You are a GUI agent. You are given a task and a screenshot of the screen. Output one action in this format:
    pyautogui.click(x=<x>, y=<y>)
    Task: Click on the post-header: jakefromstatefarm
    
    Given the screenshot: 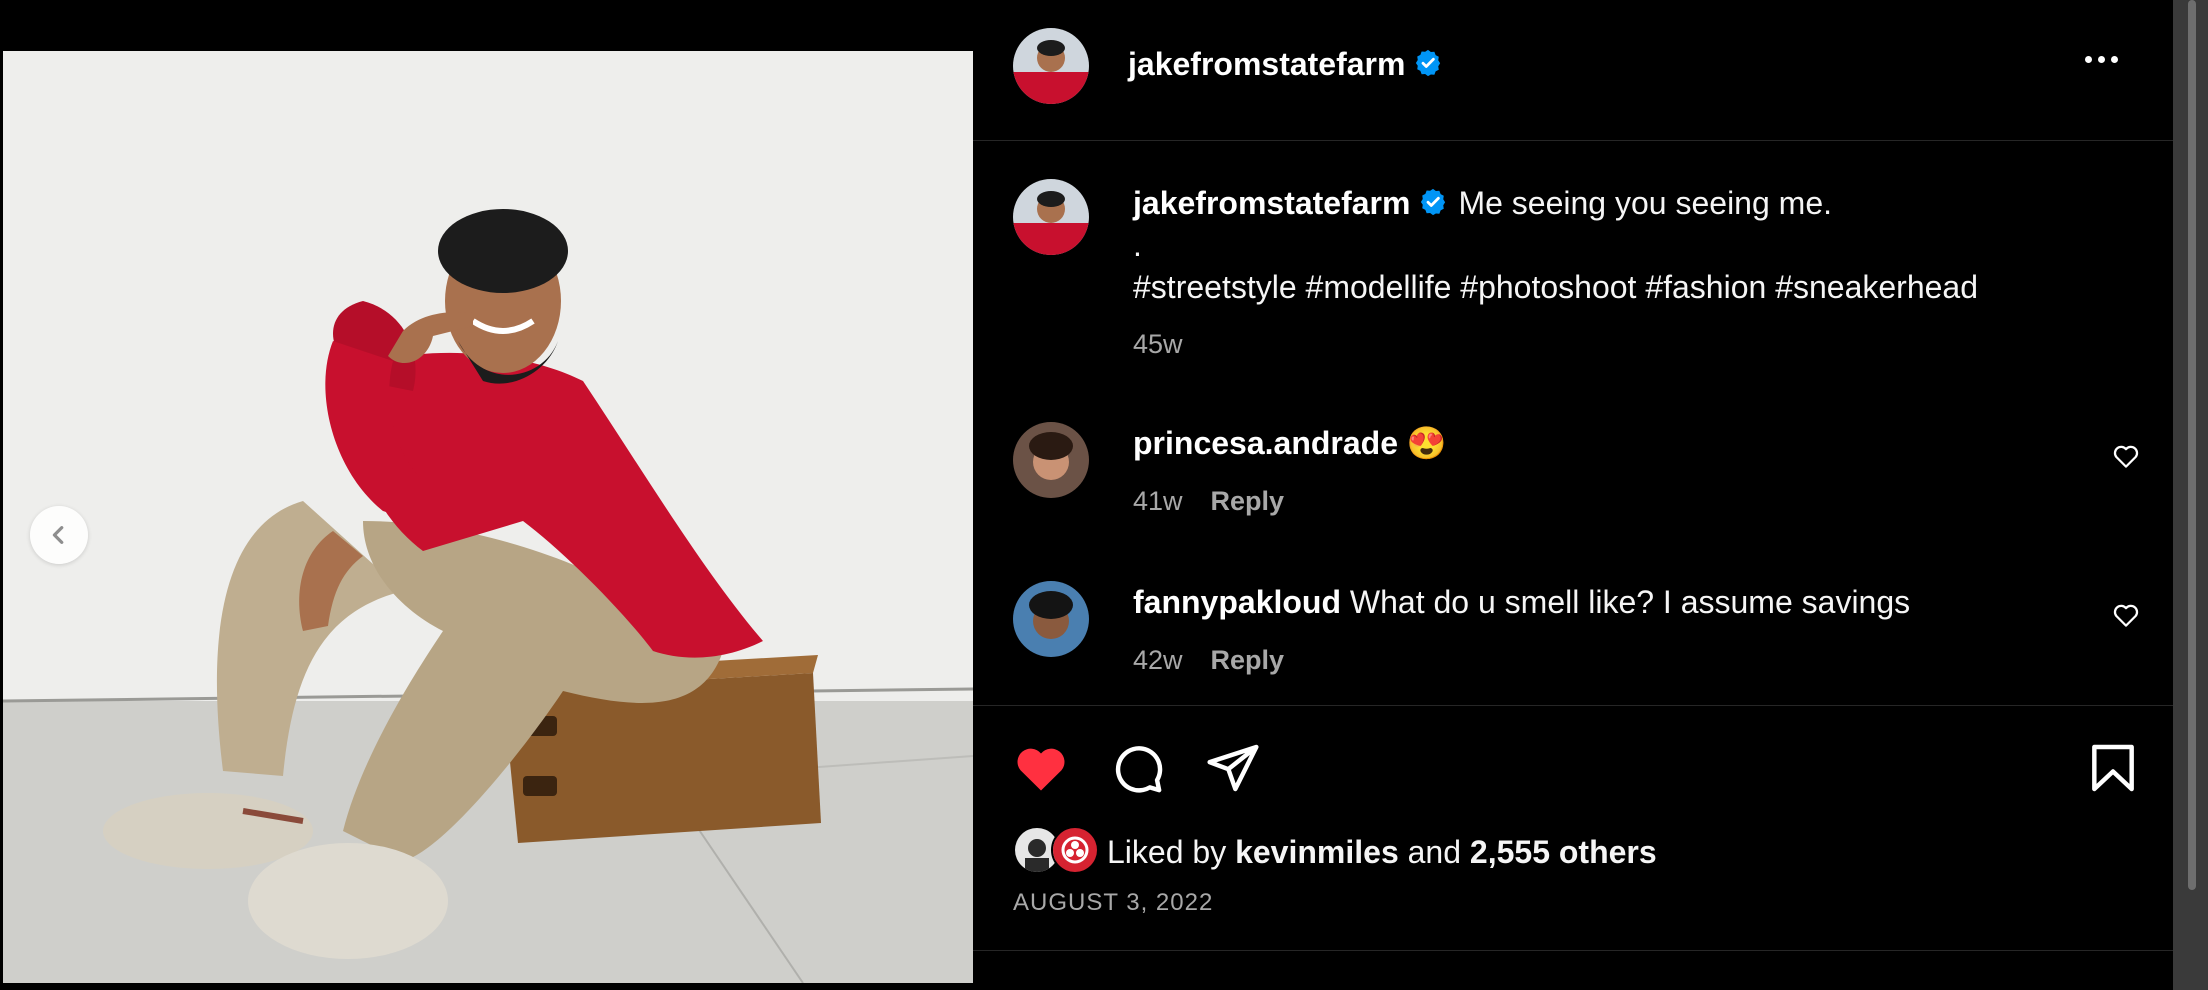 What is the action you would take?
    pyautogui.click(x=1573, y=70)
    